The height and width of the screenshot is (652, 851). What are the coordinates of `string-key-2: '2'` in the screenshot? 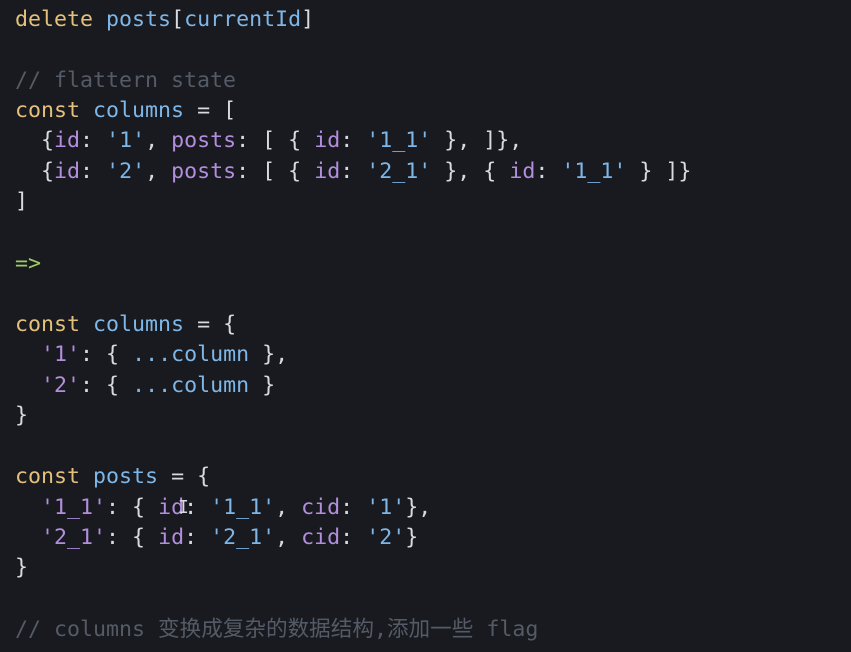 It's located at (61, 385).